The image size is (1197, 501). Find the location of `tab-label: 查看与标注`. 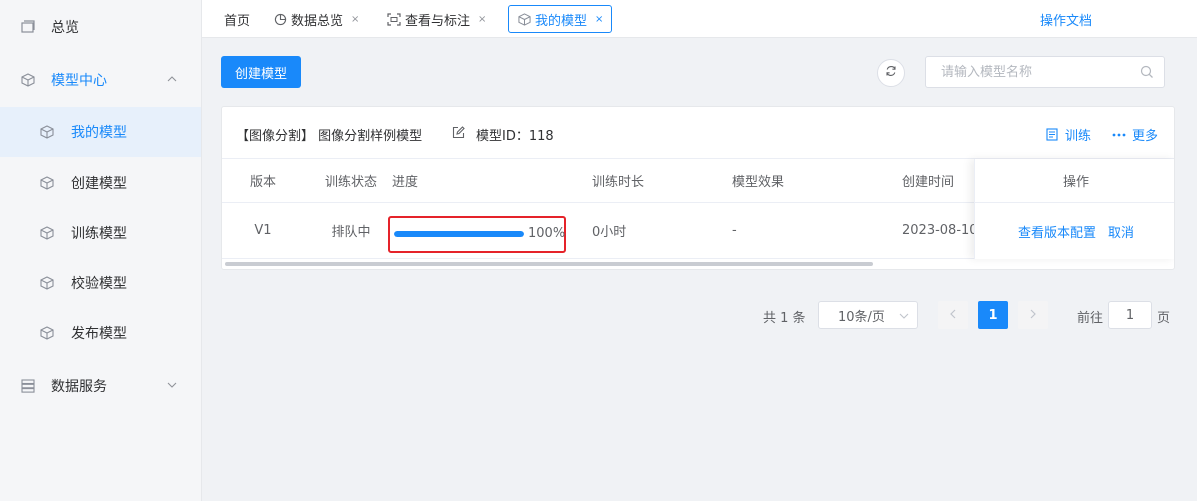

tab-label: 查看与标注 is located at coordinates (438, 21).